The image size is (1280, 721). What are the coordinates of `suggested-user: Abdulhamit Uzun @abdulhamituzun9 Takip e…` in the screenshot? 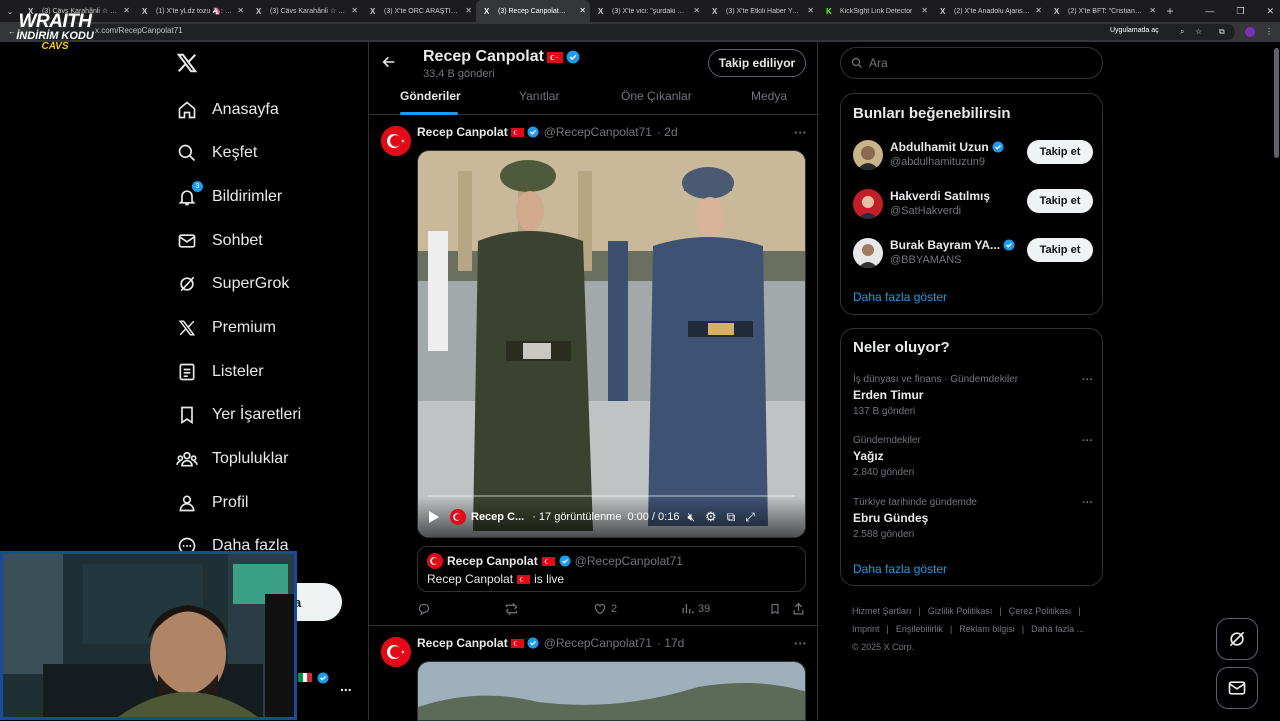 It's located at (973, 156).